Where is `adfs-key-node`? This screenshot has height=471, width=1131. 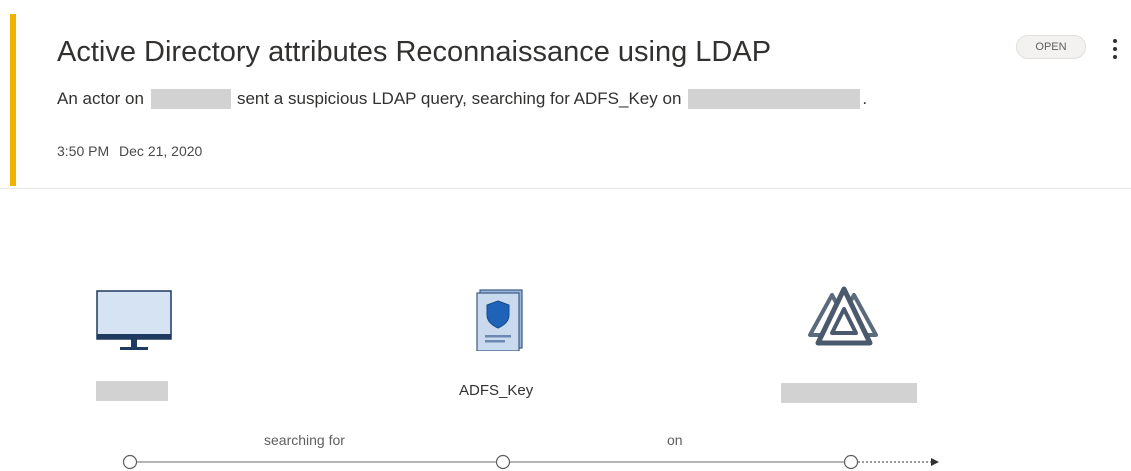
adfs-key-node is located at coordinates (500, 320).